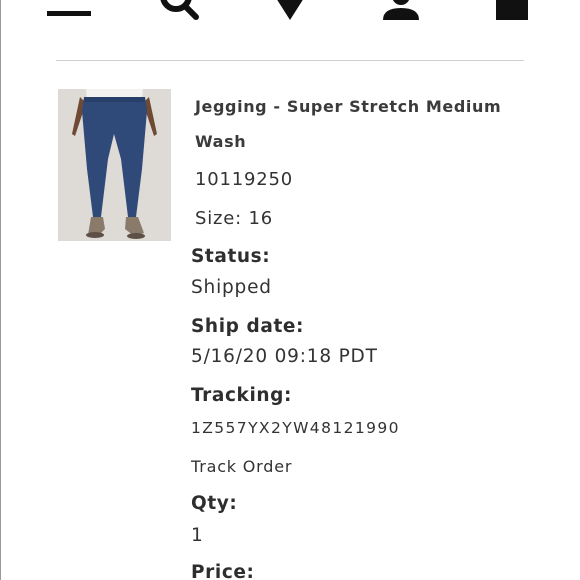  I want to click on account-icon, so click(401, 10).